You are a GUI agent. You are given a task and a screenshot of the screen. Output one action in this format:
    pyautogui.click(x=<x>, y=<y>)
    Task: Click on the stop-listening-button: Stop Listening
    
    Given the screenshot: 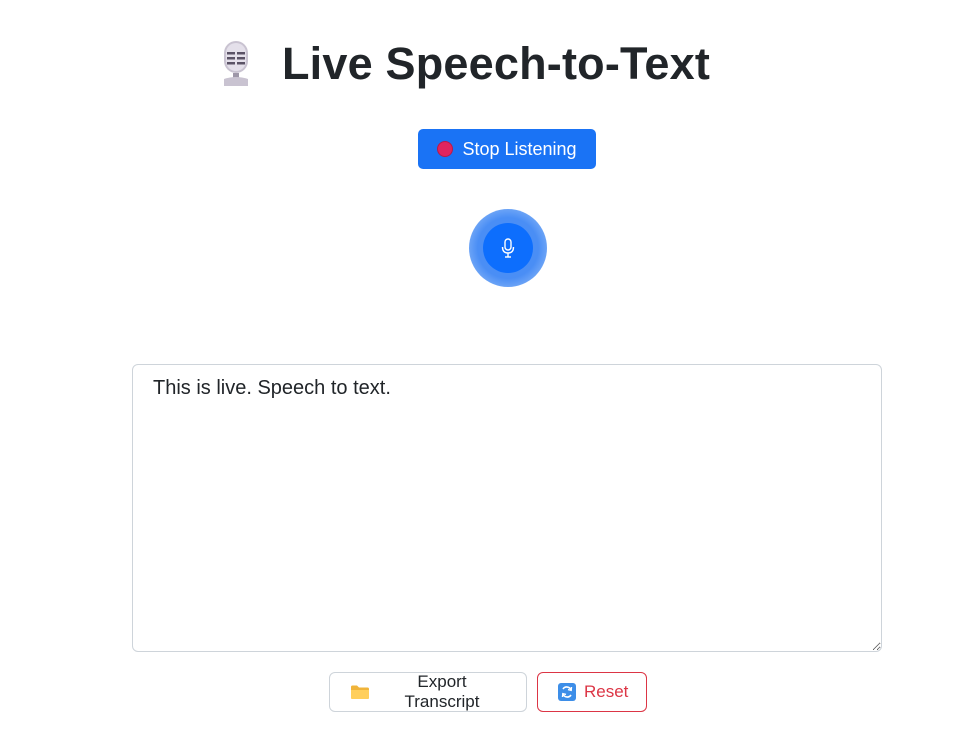 What is the action you would take?
    pyautogui.click(x=507, y=149)
    